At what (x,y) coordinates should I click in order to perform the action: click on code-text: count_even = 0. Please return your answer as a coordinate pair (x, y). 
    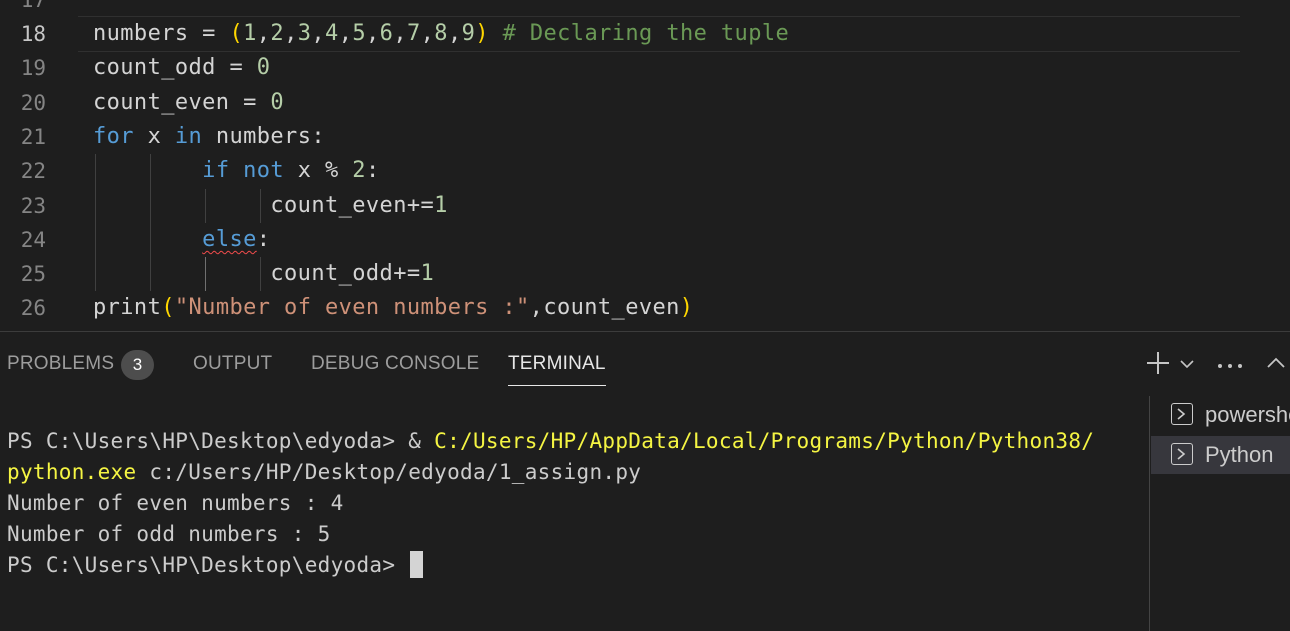
    Looking at the image, I should click on (188, 103).